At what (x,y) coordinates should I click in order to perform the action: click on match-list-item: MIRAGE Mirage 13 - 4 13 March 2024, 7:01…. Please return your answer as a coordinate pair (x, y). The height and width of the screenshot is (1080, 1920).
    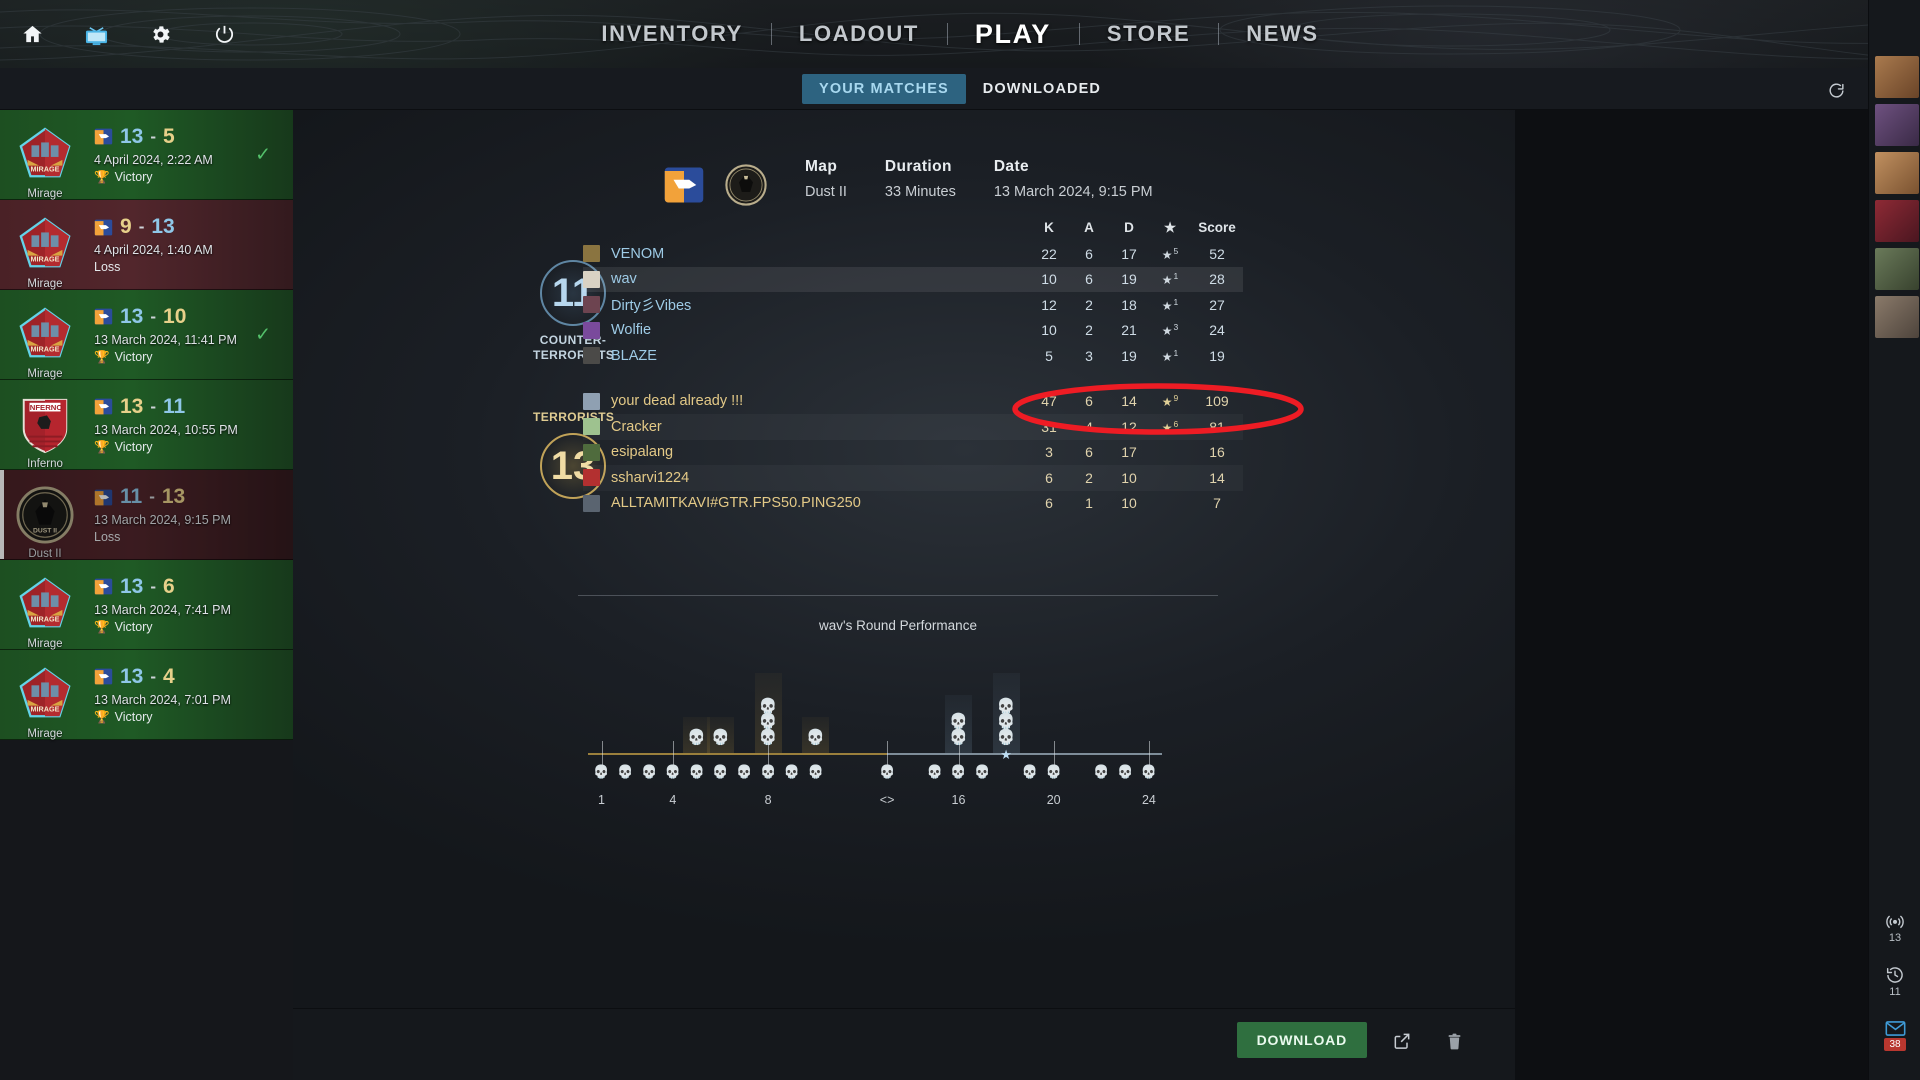
    Looking at the image, I should click on (146, 695).